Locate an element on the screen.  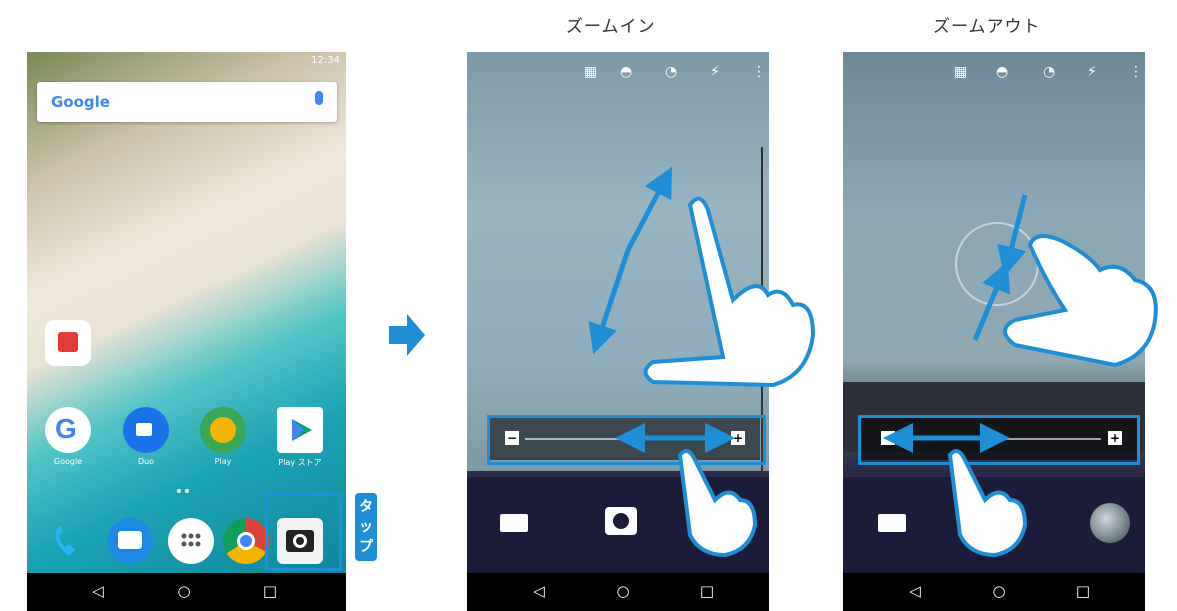
app-drawer-icon is located at coordinates (191, 541).